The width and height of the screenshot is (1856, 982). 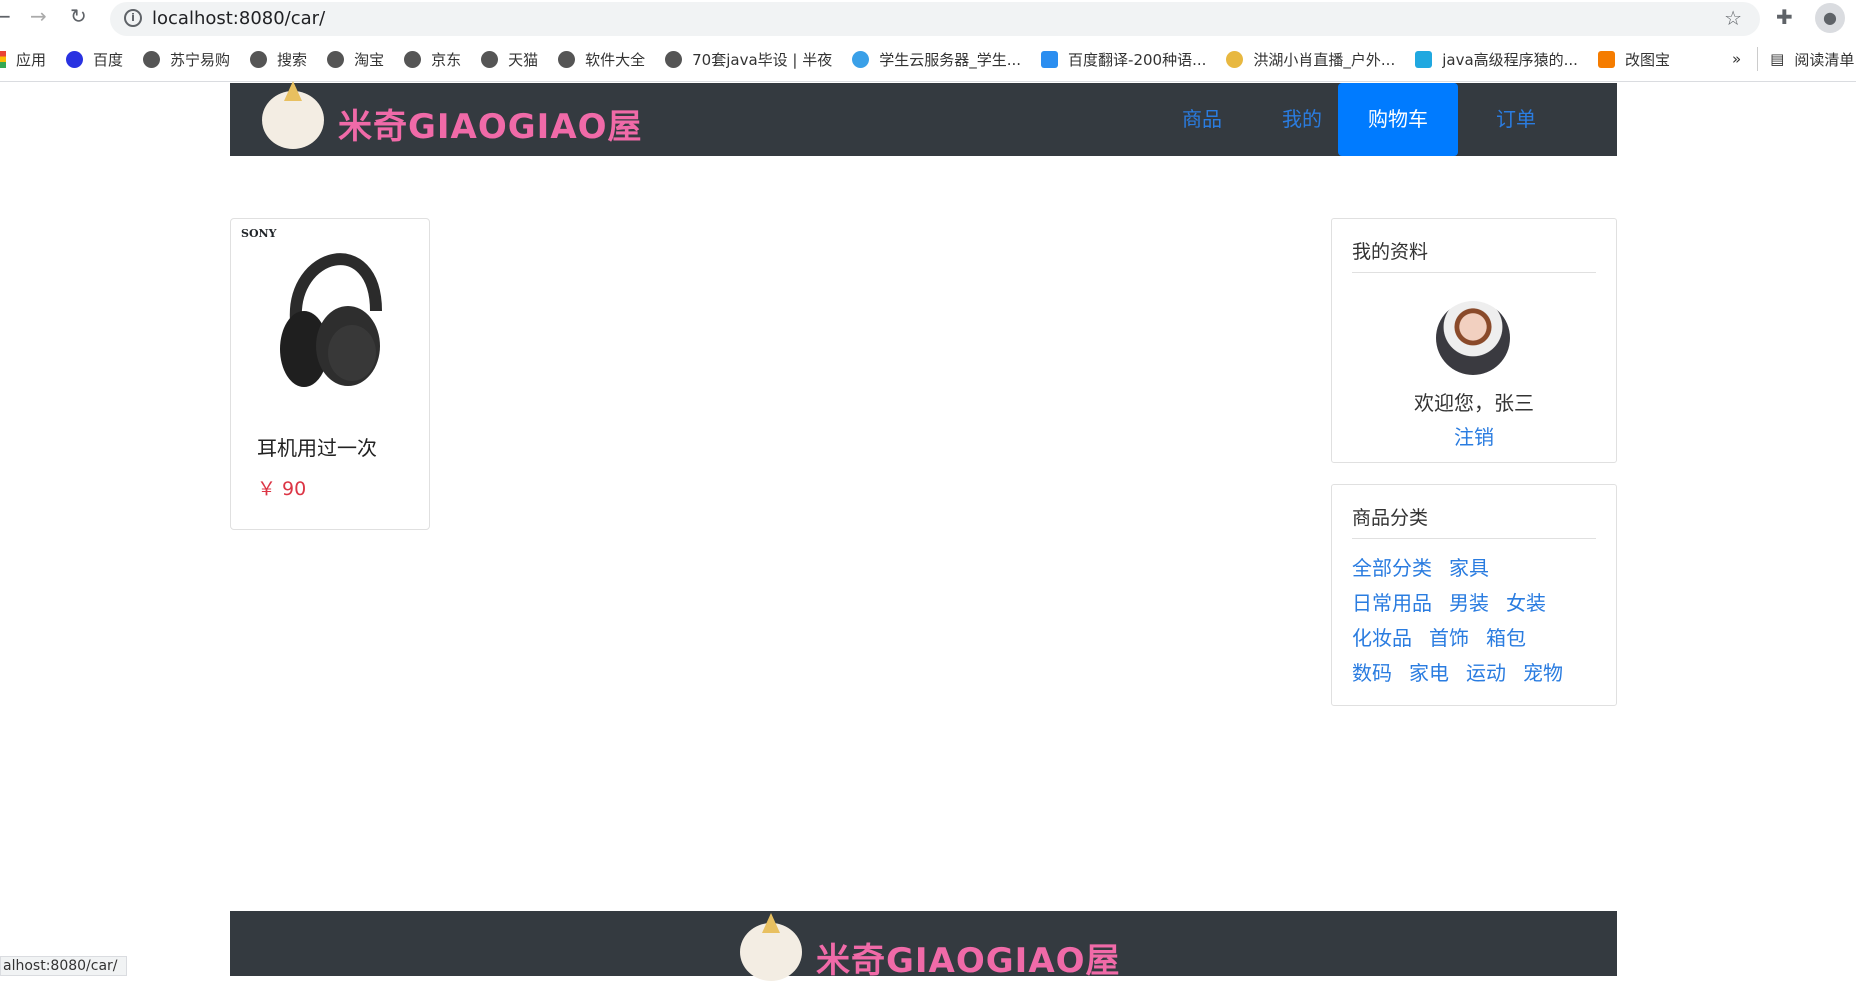 I want to click on reading-list-label: 阅读清单, so click(x=1824, y=59).